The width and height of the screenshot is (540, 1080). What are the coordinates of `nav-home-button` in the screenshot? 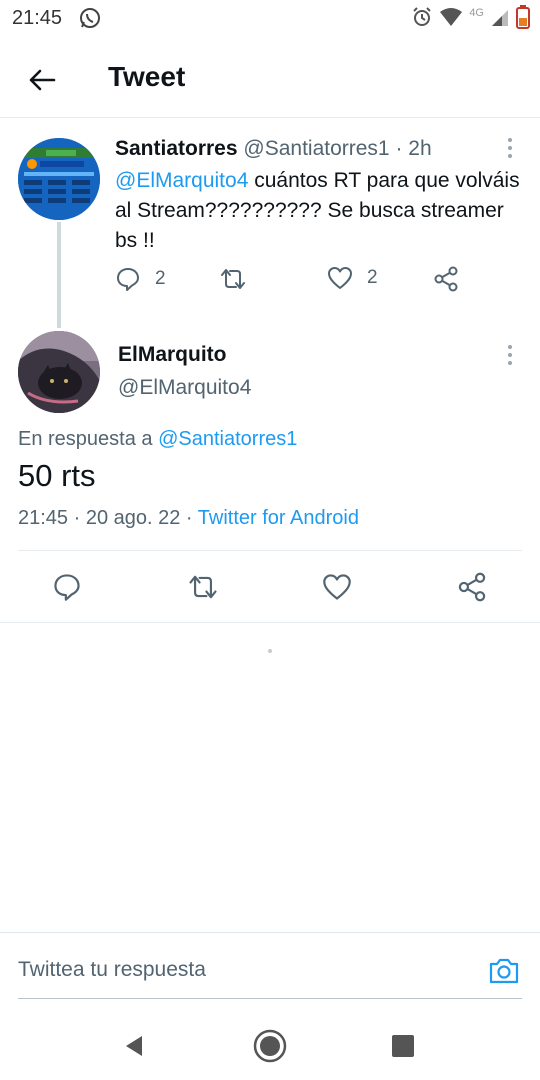 It's located at (270, 1046).